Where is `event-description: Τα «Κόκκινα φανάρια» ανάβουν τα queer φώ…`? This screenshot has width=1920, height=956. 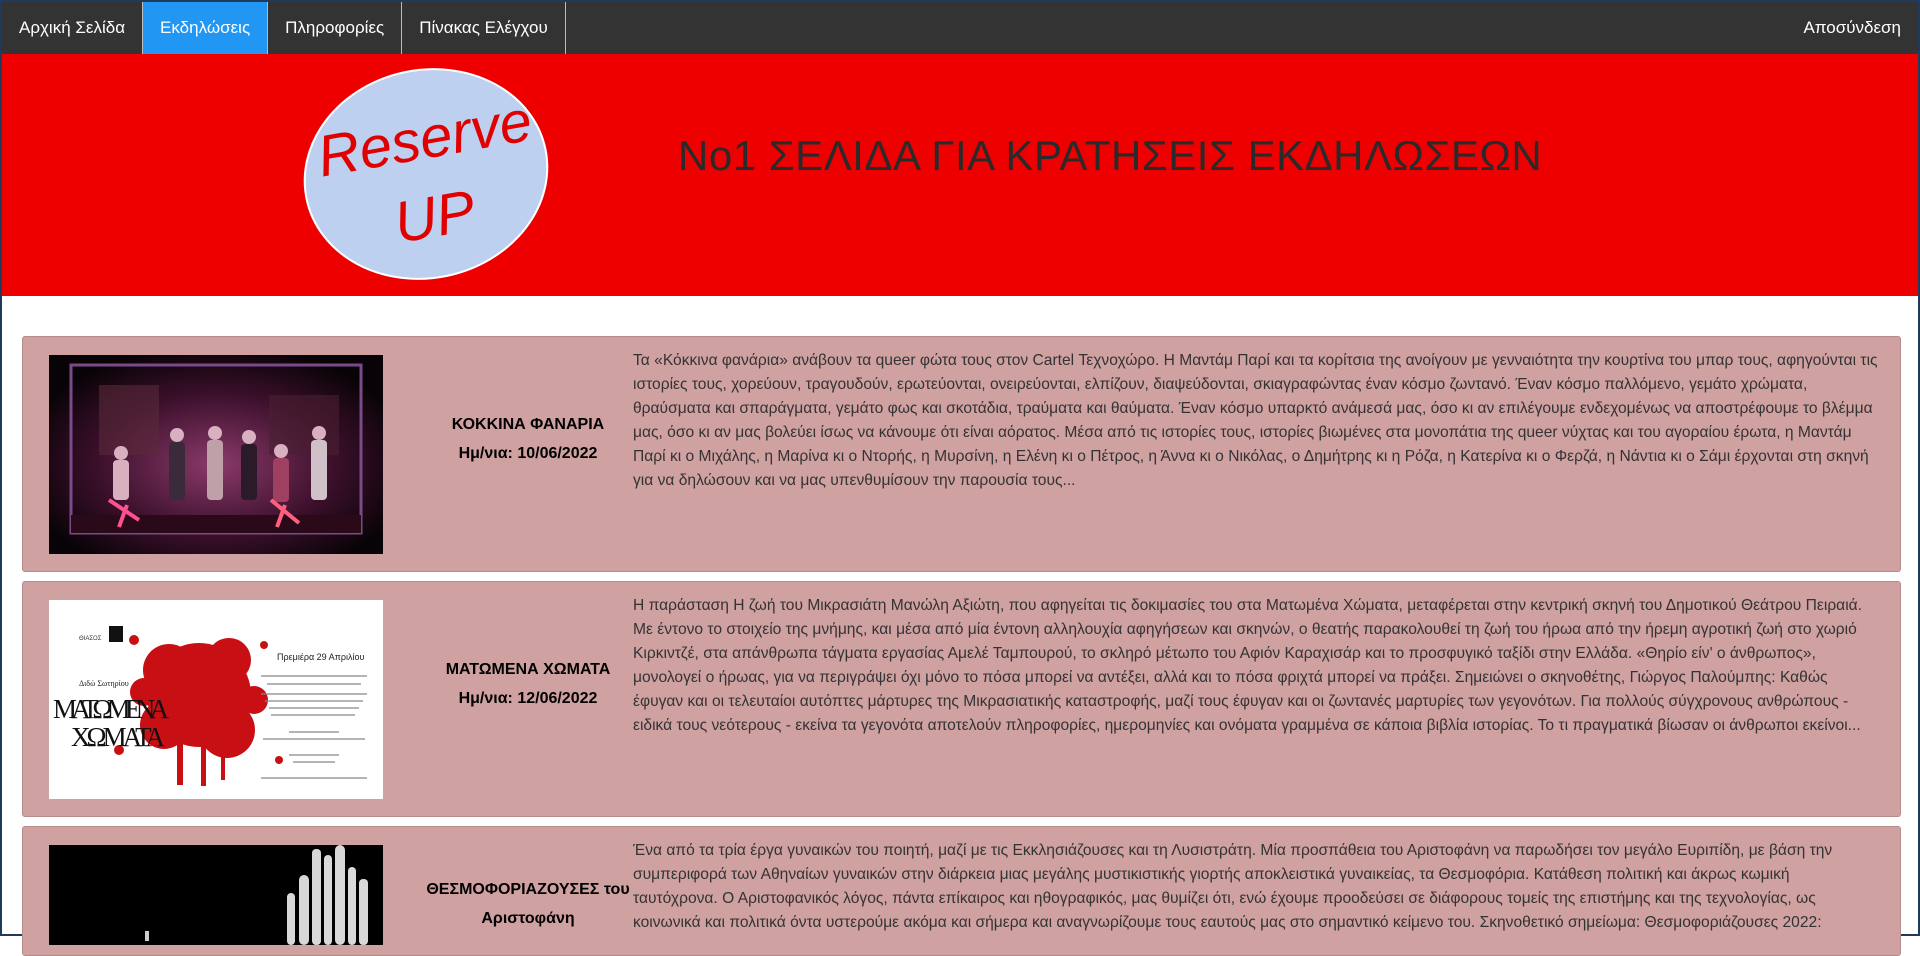 event-description: Τα «Κόκκινα φανάρια» ανάβουν τα queer φώ… is located at coordinates (1255, 420).